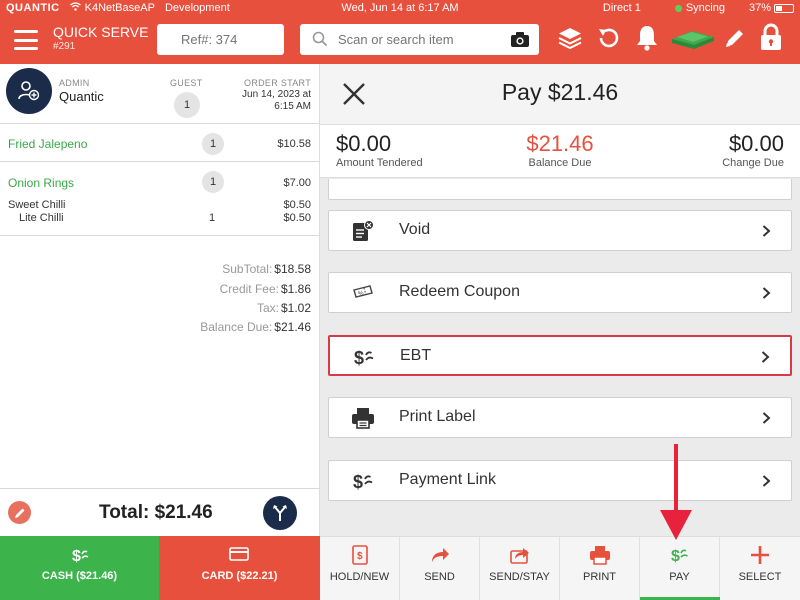 This screenshot has width=800, height=600. What do you see at coordinates (520, 39) in the screenshot?
I see `camera-icon` at bounding box center [520, 39].